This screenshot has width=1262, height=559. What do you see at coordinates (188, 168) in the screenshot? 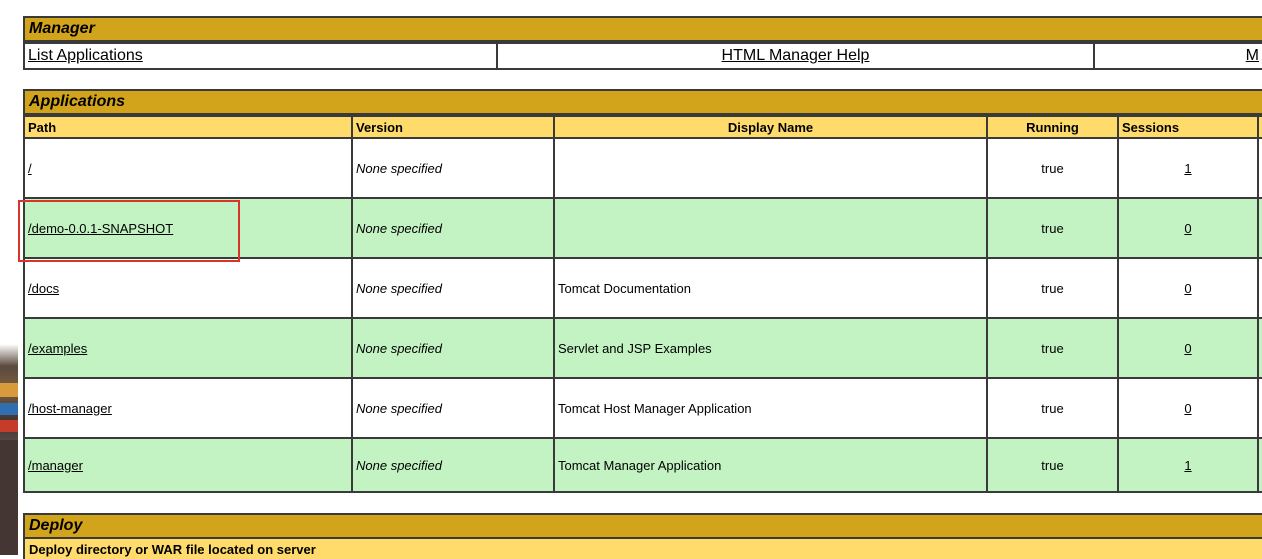
I see `path-cell: /` at bounding box center [188, 168].